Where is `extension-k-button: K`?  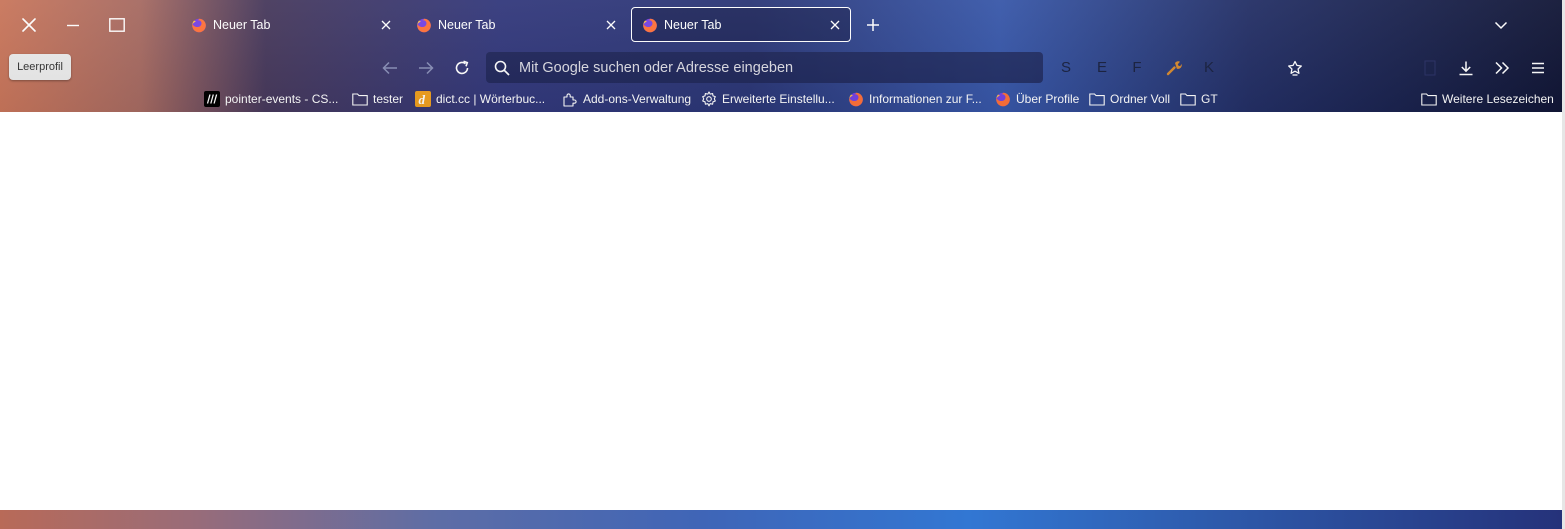 extension-k-button: K is located at coordinates (1209, 67).